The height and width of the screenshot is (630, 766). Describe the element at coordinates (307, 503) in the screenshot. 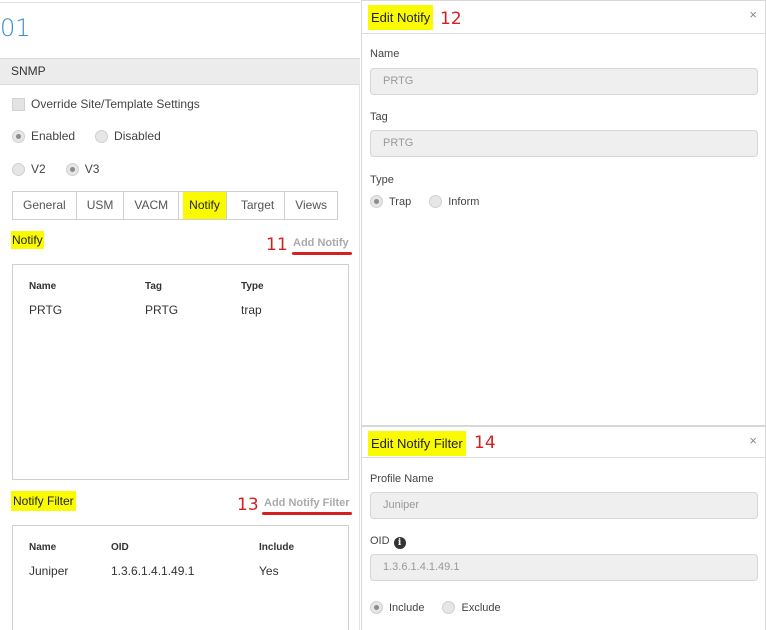

I see `add-notify-filter-link: Add Notify Filter` at that location.